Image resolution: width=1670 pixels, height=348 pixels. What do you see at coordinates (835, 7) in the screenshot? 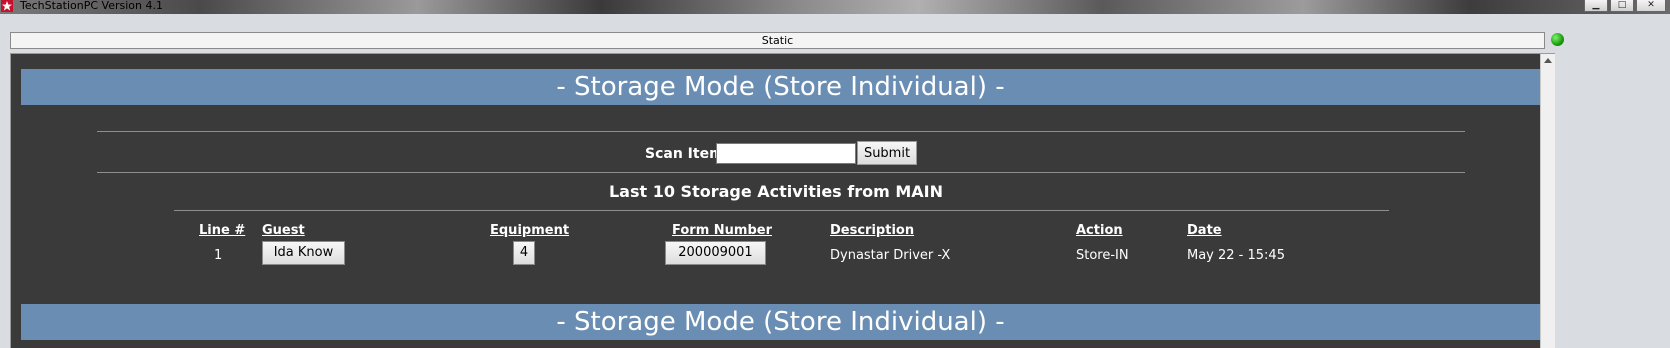
I see `window-titlebar: TechStationPC Version 4.1 ▁ □ ✕` at bounding box center [835, 7].